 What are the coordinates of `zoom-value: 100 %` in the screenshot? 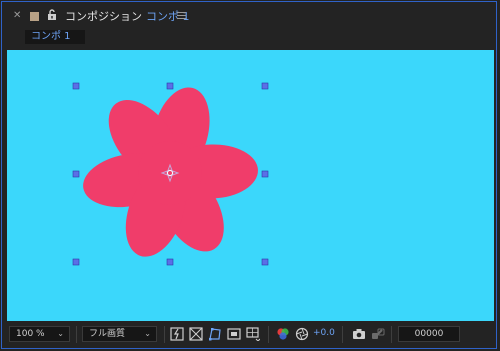 It's located at (30, 334).